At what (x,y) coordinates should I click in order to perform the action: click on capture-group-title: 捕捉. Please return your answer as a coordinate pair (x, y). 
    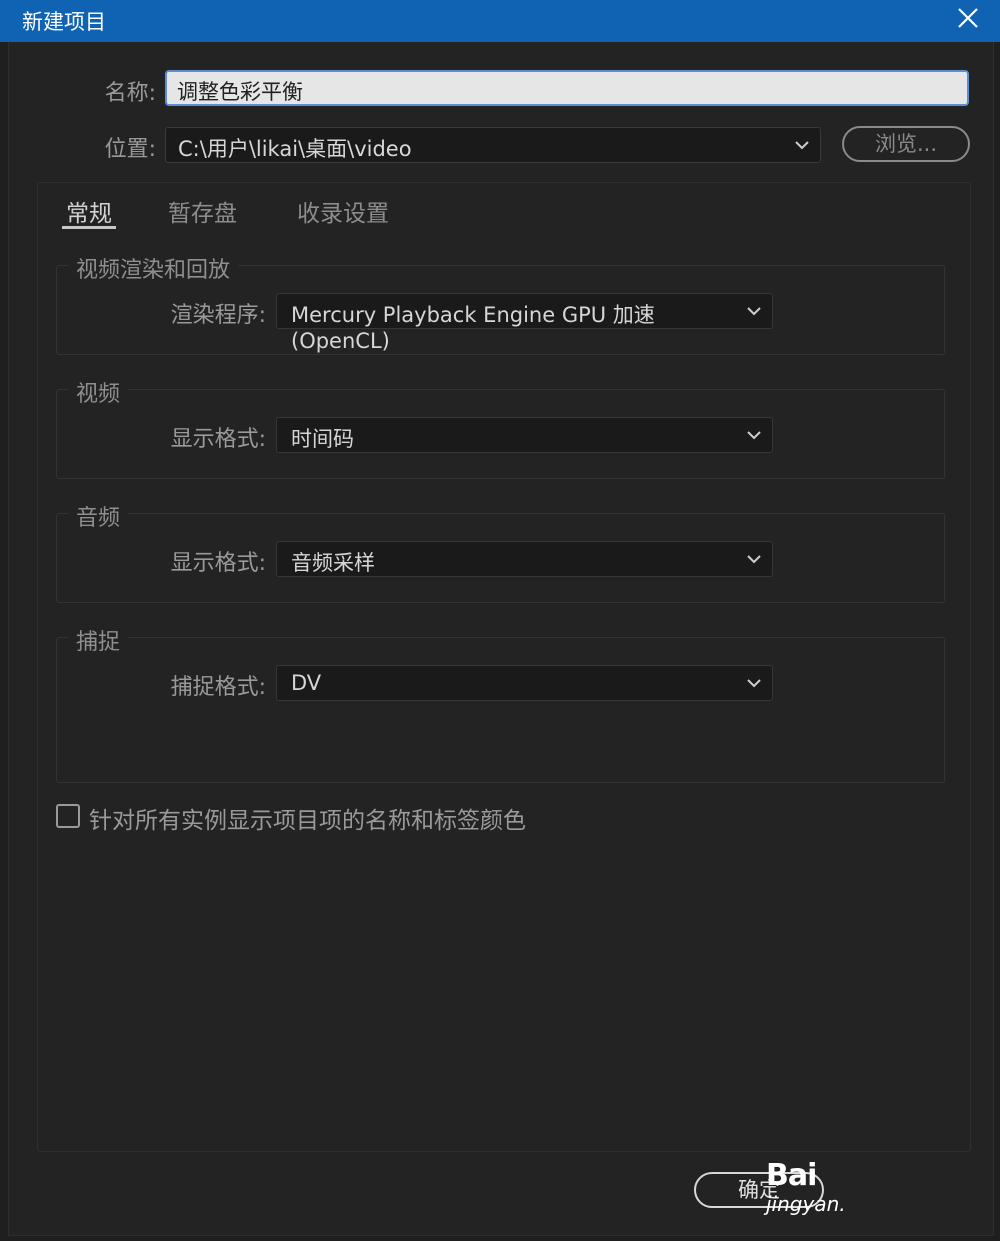
    Looking at the image, I should click on (98, 640).